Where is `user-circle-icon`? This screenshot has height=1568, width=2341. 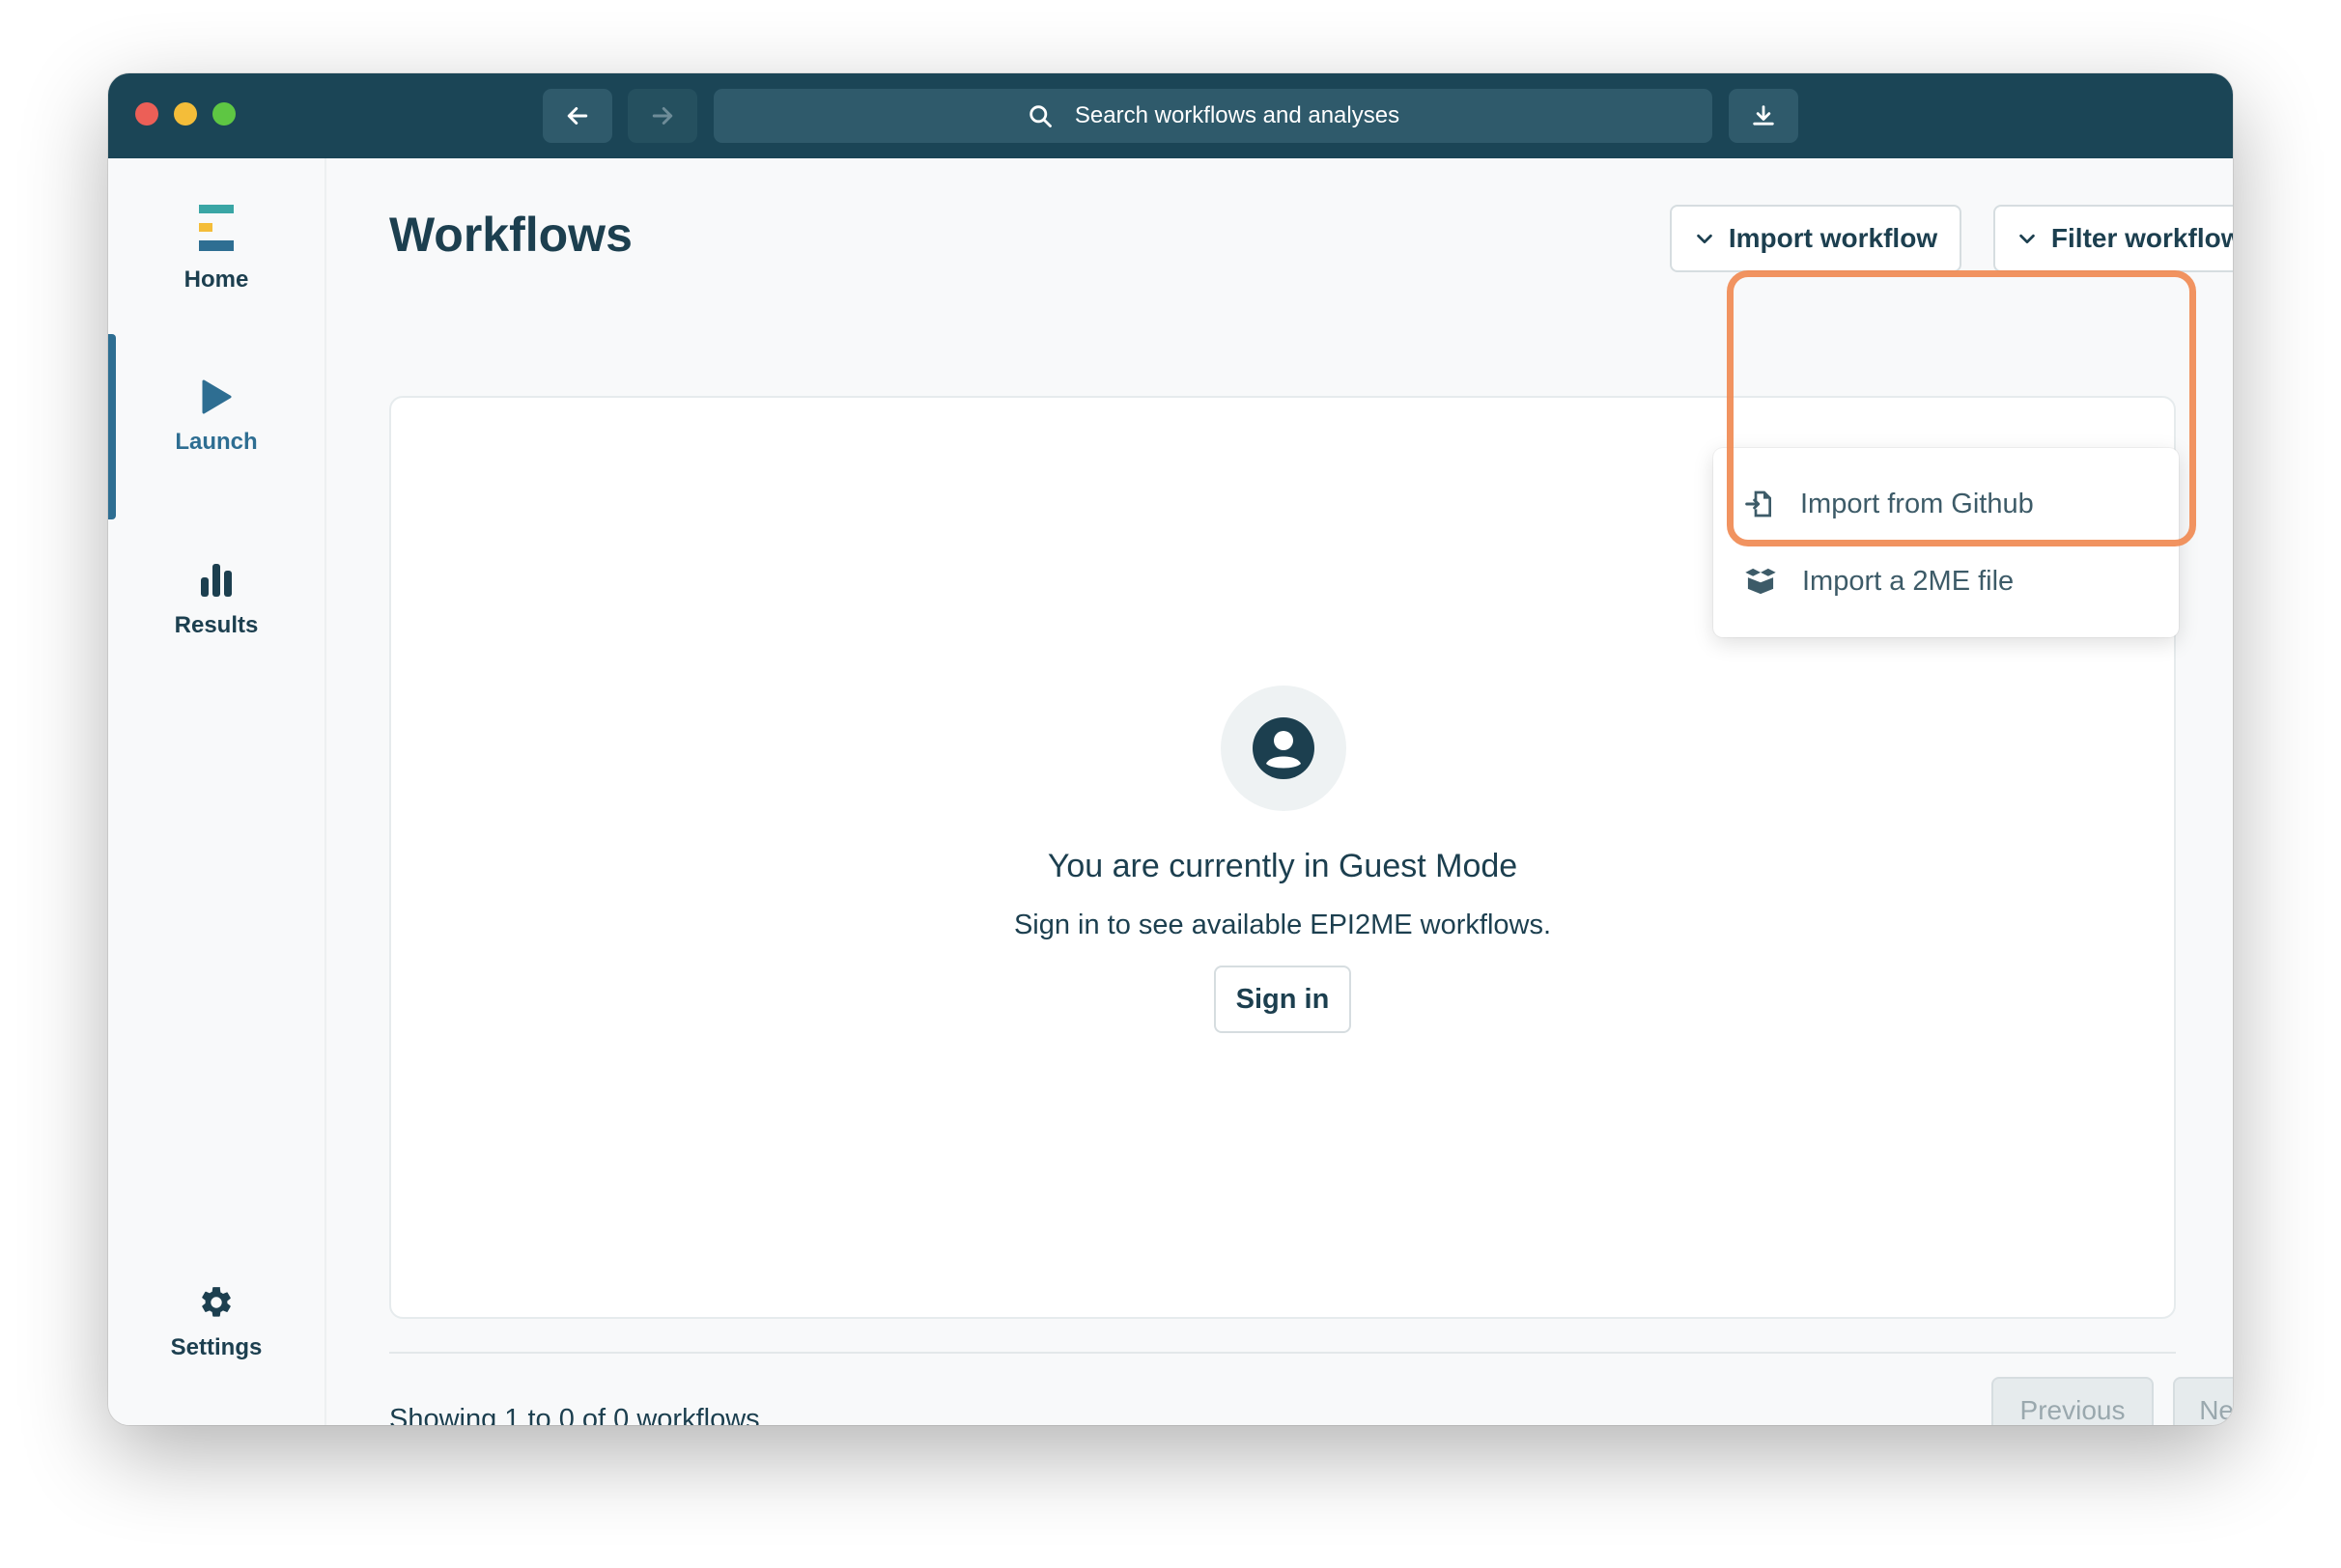 user-circle-icon is located at coordinates (1283, 748).